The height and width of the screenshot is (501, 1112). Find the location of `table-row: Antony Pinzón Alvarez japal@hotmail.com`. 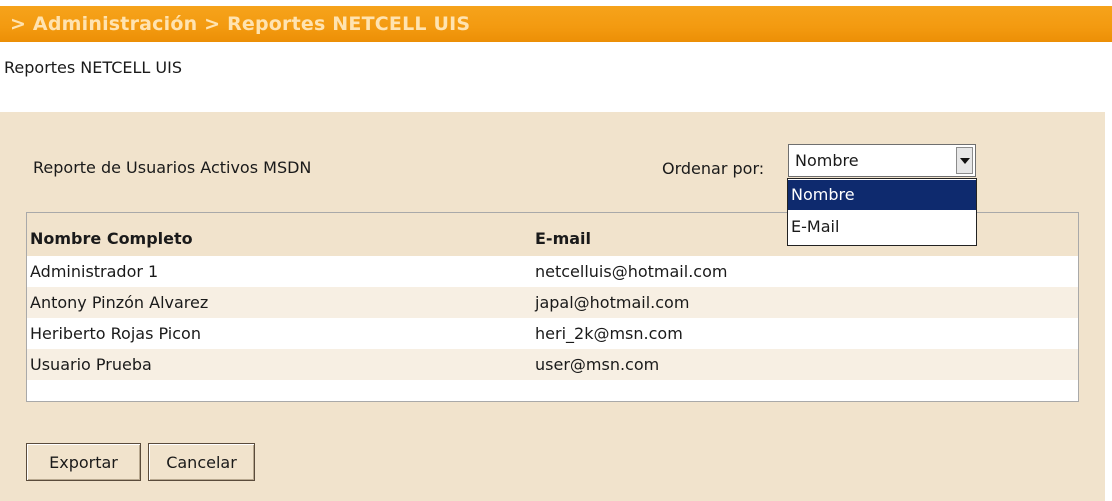

table-row: Antony Pinzón Alvarez japal@hotmail.com is located at coordinates (552, 302).